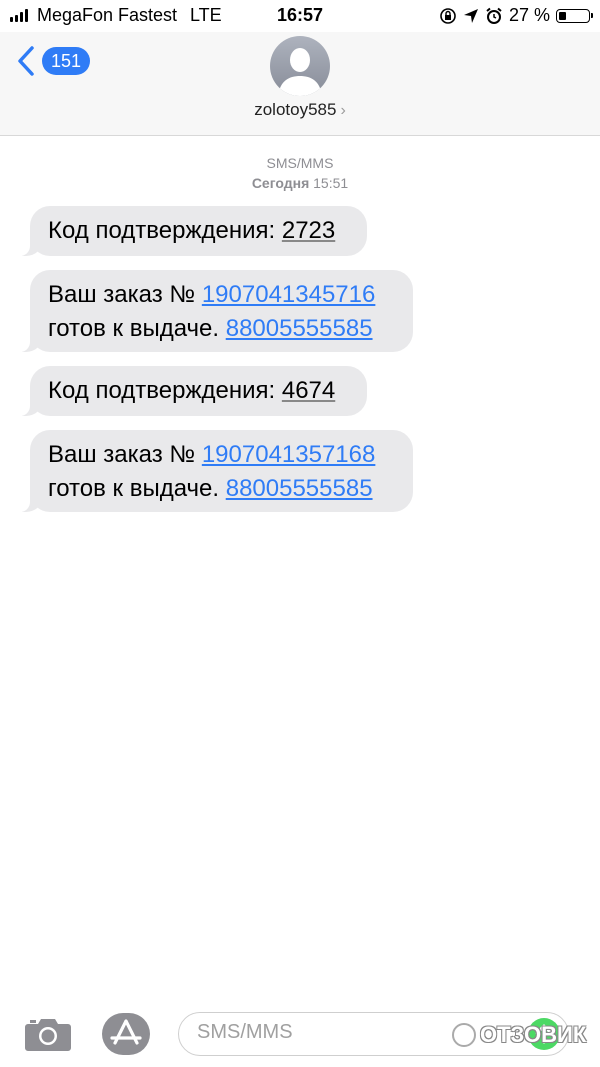 The height and width of the screenshot is (1067, 600). What do you see at coordinates (373, 1034) in the screenshot?
I see `message-input: SMS/MMS` at bounding box center [373, 1034].